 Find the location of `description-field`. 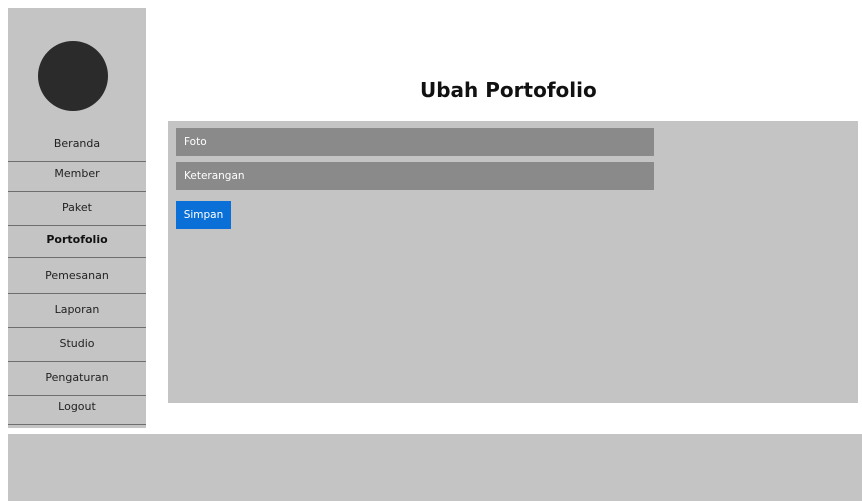

description-field is located at coordinates (415, 176).